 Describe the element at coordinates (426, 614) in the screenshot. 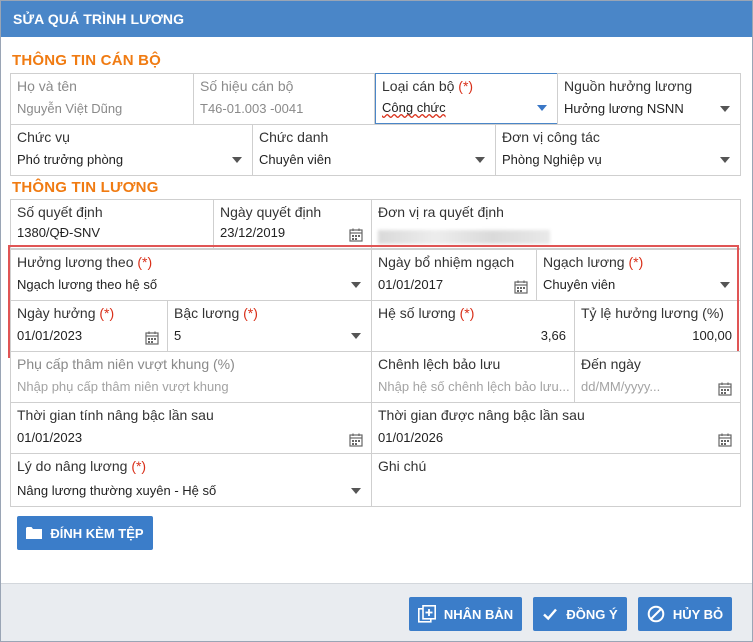

I see `duplicate-icon` at that location.